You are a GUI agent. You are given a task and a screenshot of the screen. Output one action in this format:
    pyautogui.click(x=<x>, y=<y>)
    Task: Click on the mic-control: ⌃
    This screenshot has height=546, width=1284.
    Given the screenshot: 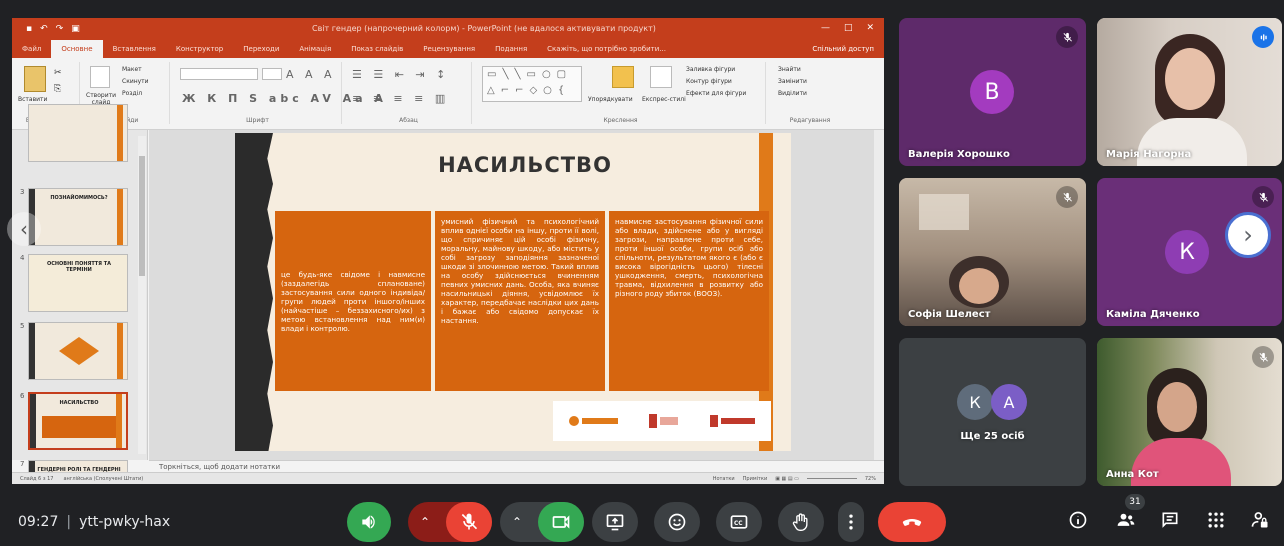 What is the action you would take?
    pyautogui.click(x=450, y=522)
    